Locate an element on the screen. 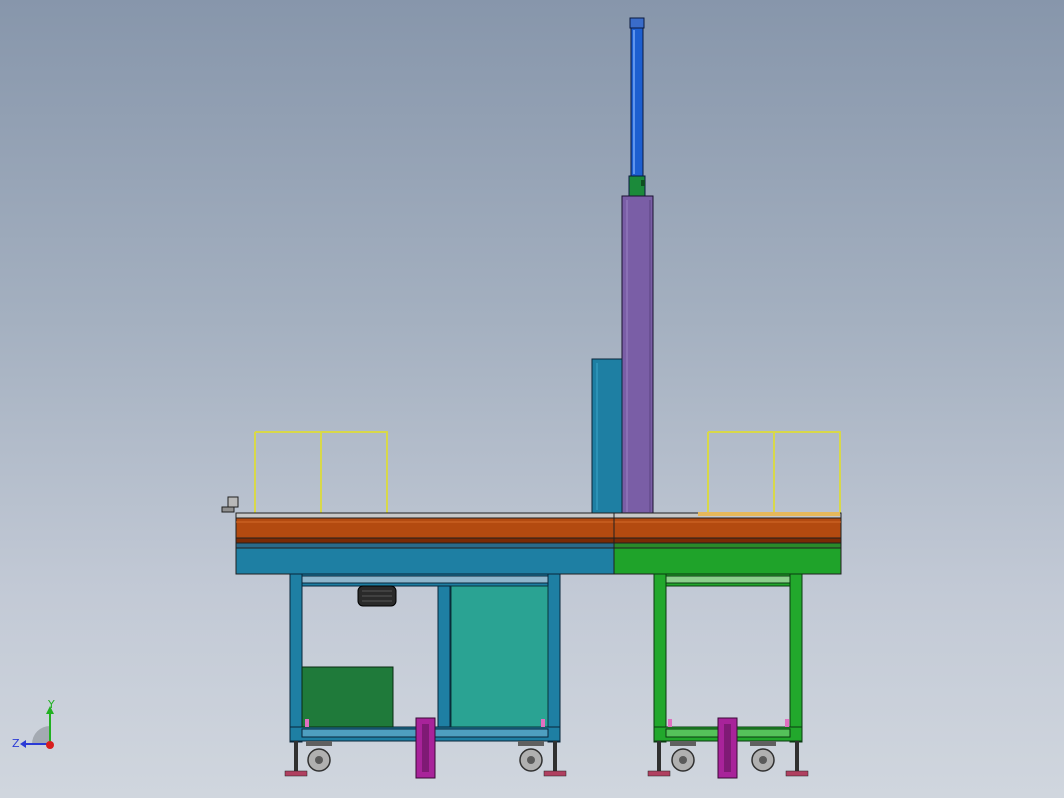 Image resolution: width=1064 pixels, height=798 pixels. y-axis-label: Y is located at coordinates (51, 704).